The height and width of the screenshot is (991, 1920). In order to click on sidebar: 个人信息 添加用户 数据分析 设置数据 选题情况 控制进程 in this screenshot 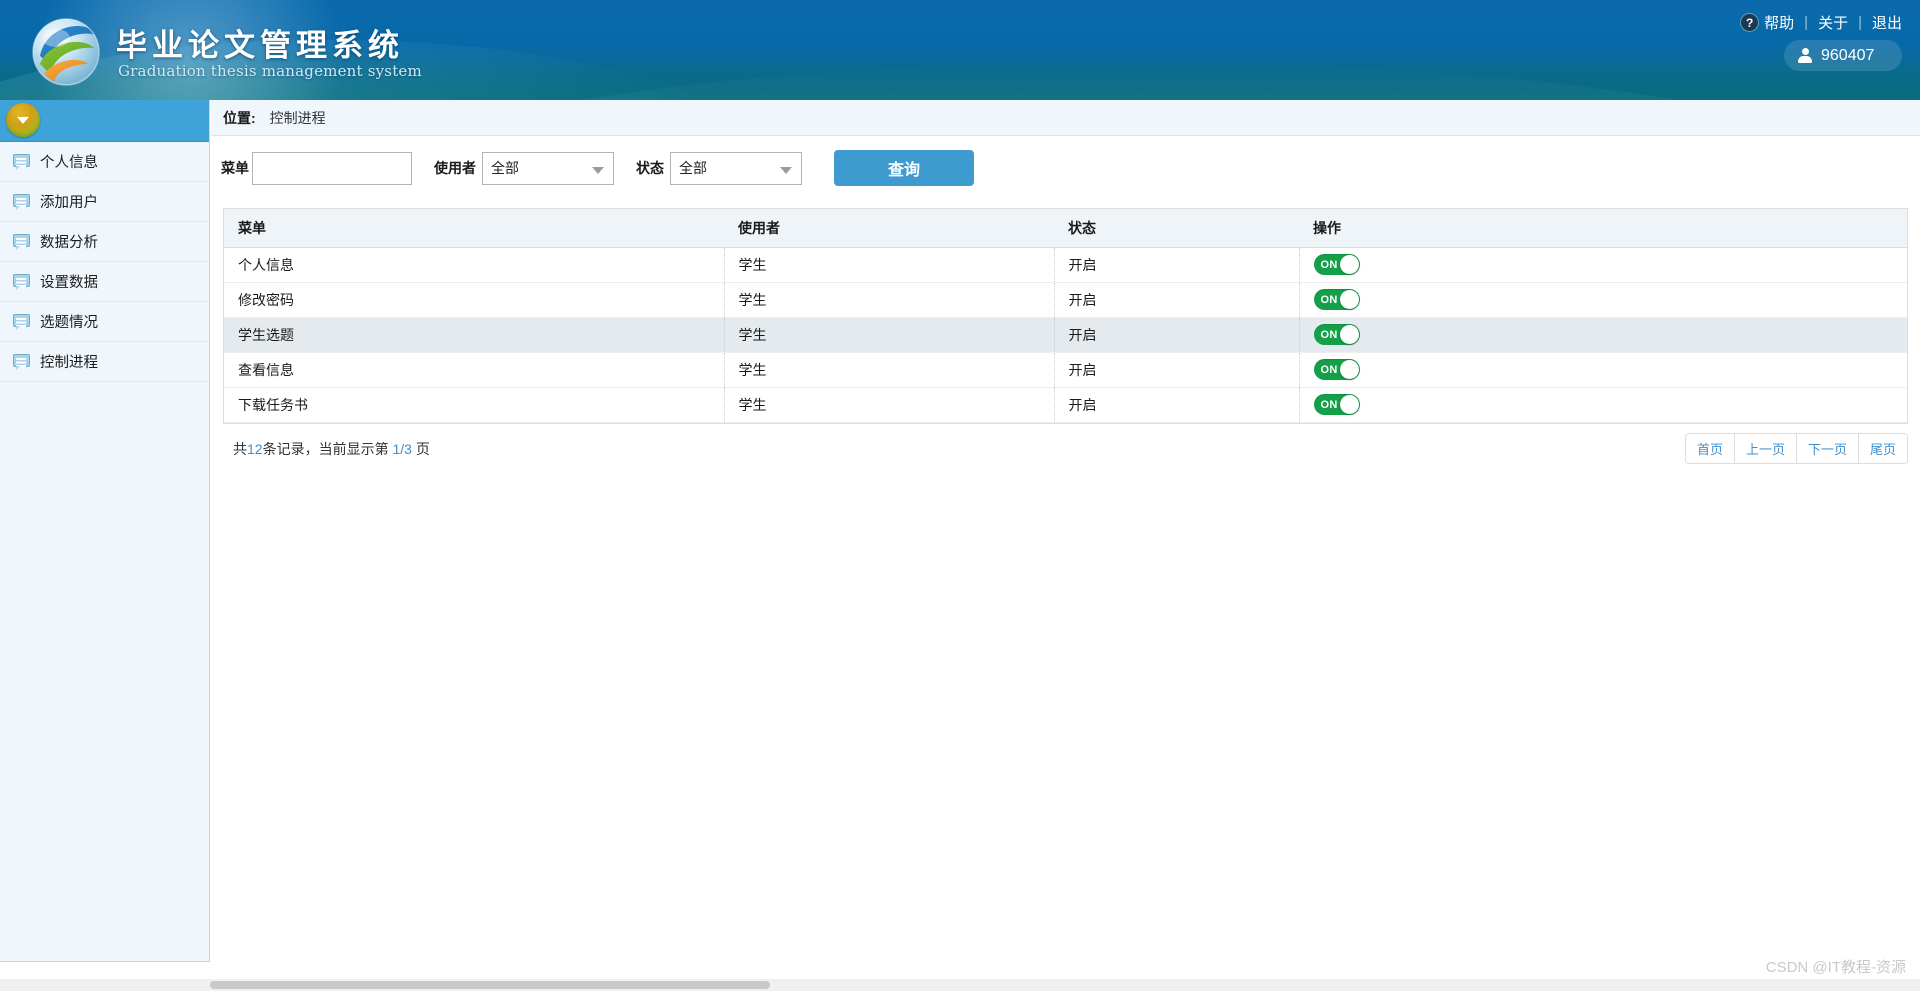, I will do `click(105, 531)`.